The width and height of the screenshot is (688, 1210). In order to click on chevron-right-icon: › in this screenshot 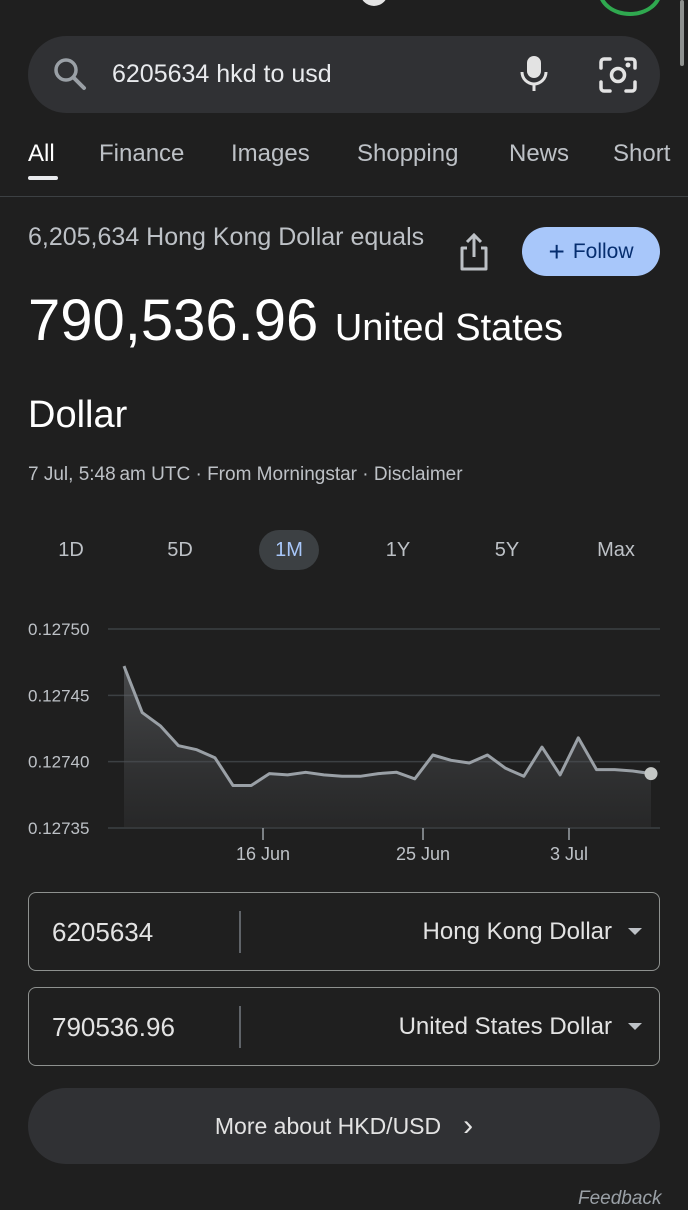, I will do `click(468, 1125)`.